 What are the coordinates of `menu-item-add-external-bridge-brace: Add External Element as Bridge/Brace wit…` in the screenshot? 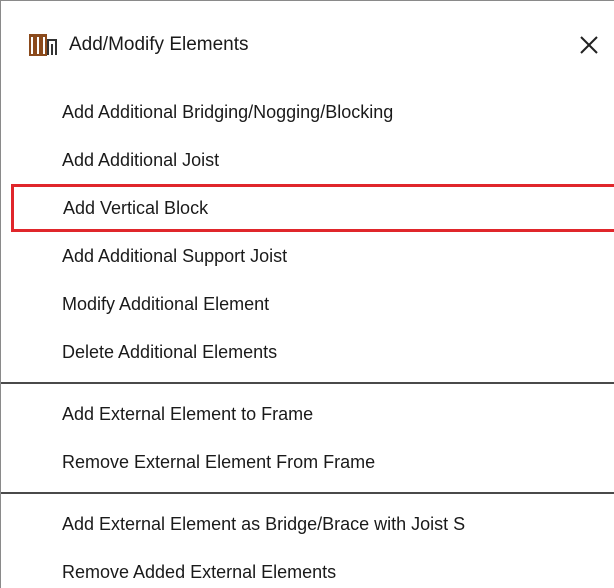 It's located at (307, 524).